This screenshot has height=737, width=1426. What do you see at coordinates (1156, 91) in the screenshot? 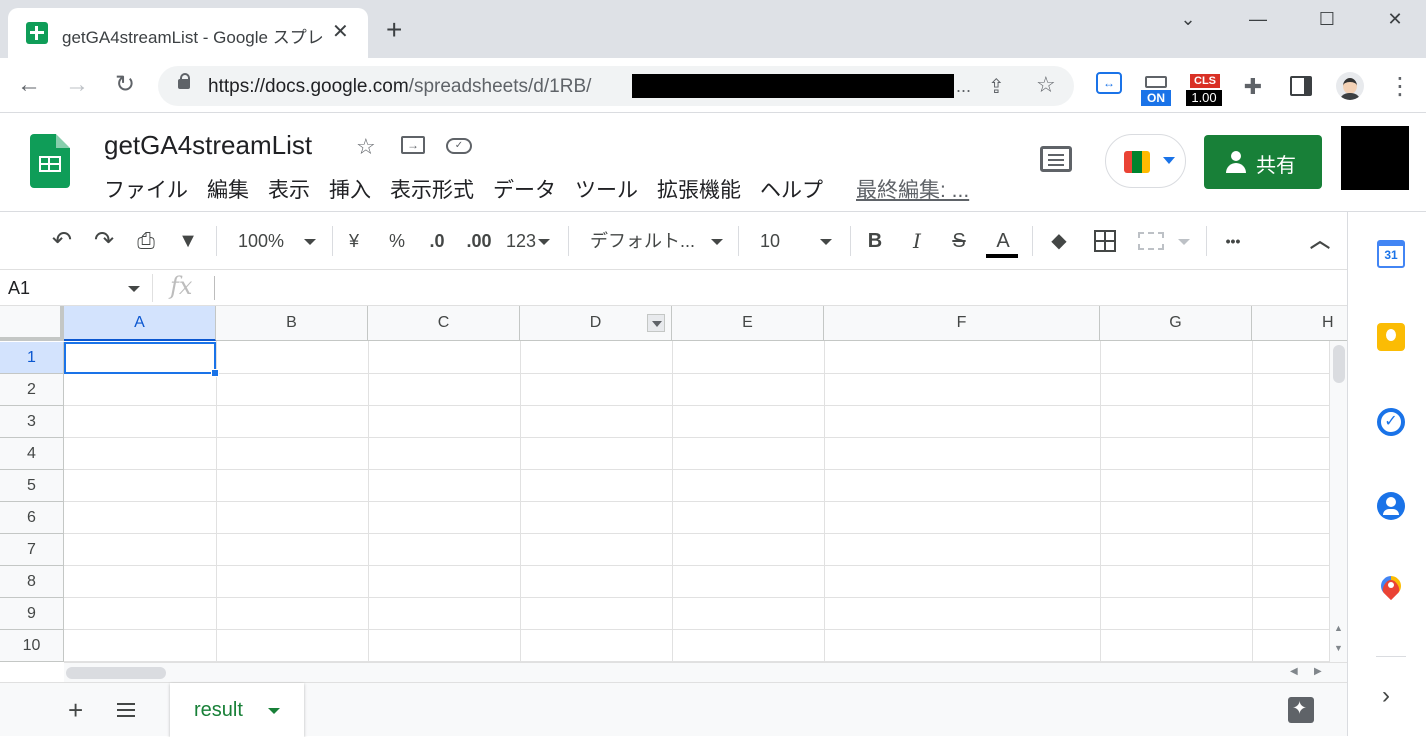
I see `extension-on-icon: ON` at bounding box center [1156, 91].